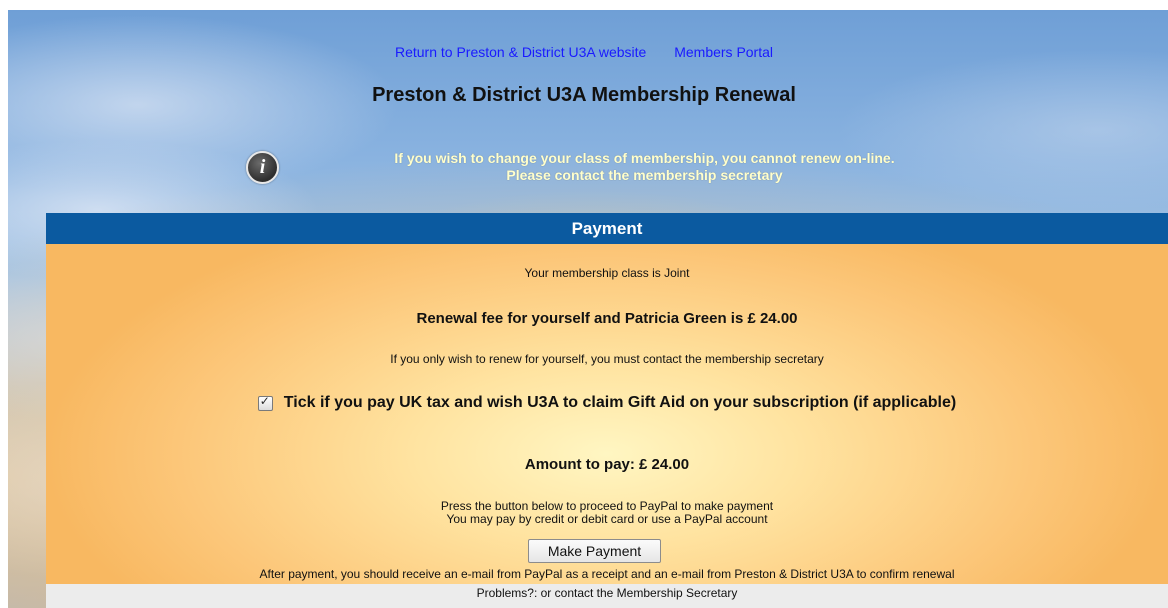 The image size is (1168, 608). What do you see at coordinates (723, 52) in the screenshot?
I see `members-portal-link: Members Portal` at bounding box center [723, 52].